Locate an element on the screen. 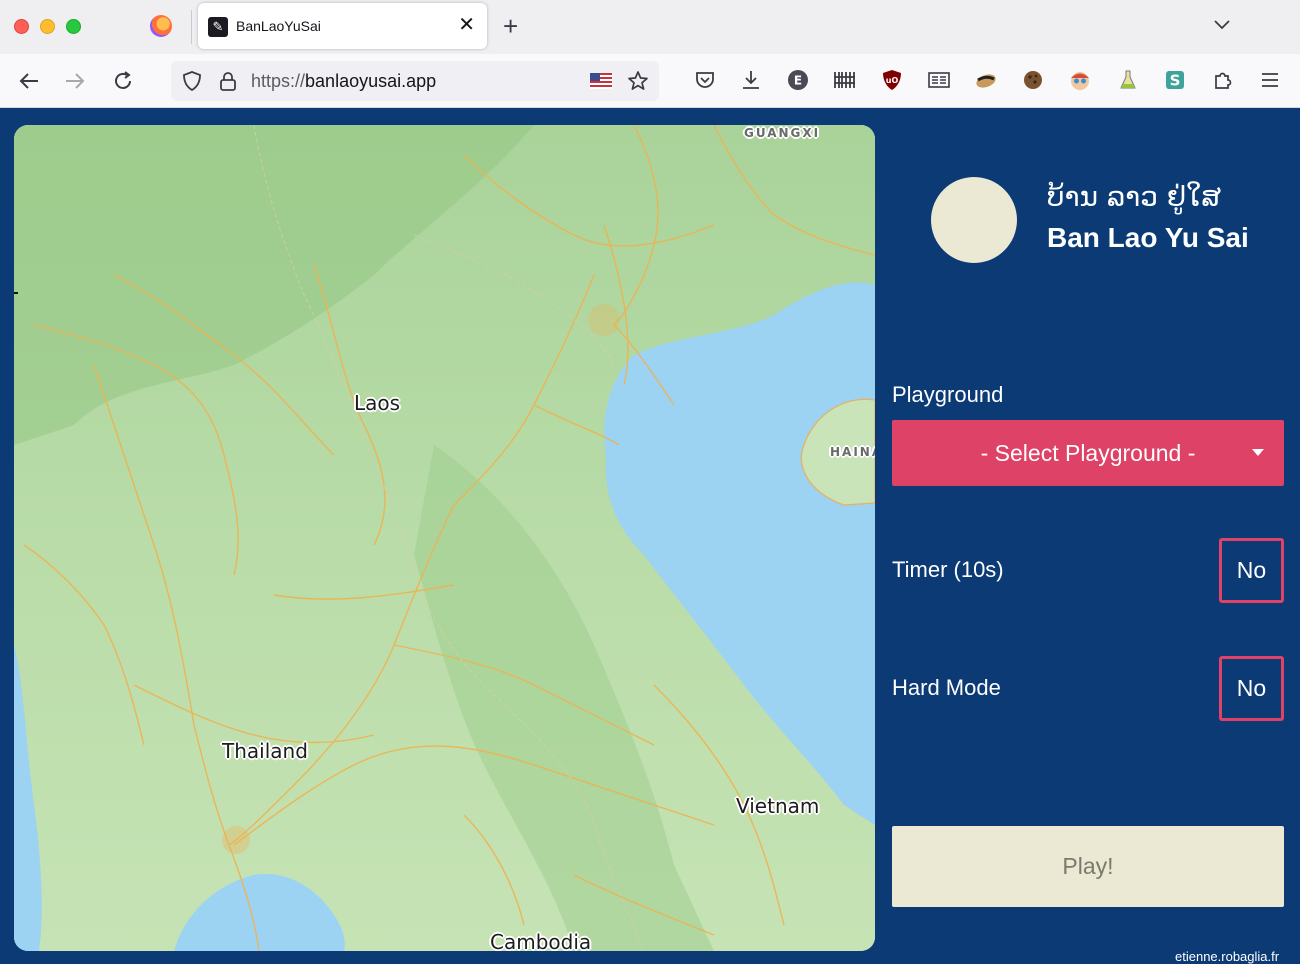 The image size is (1300, 964). menu-icon is located at coordinates (1270, 80).